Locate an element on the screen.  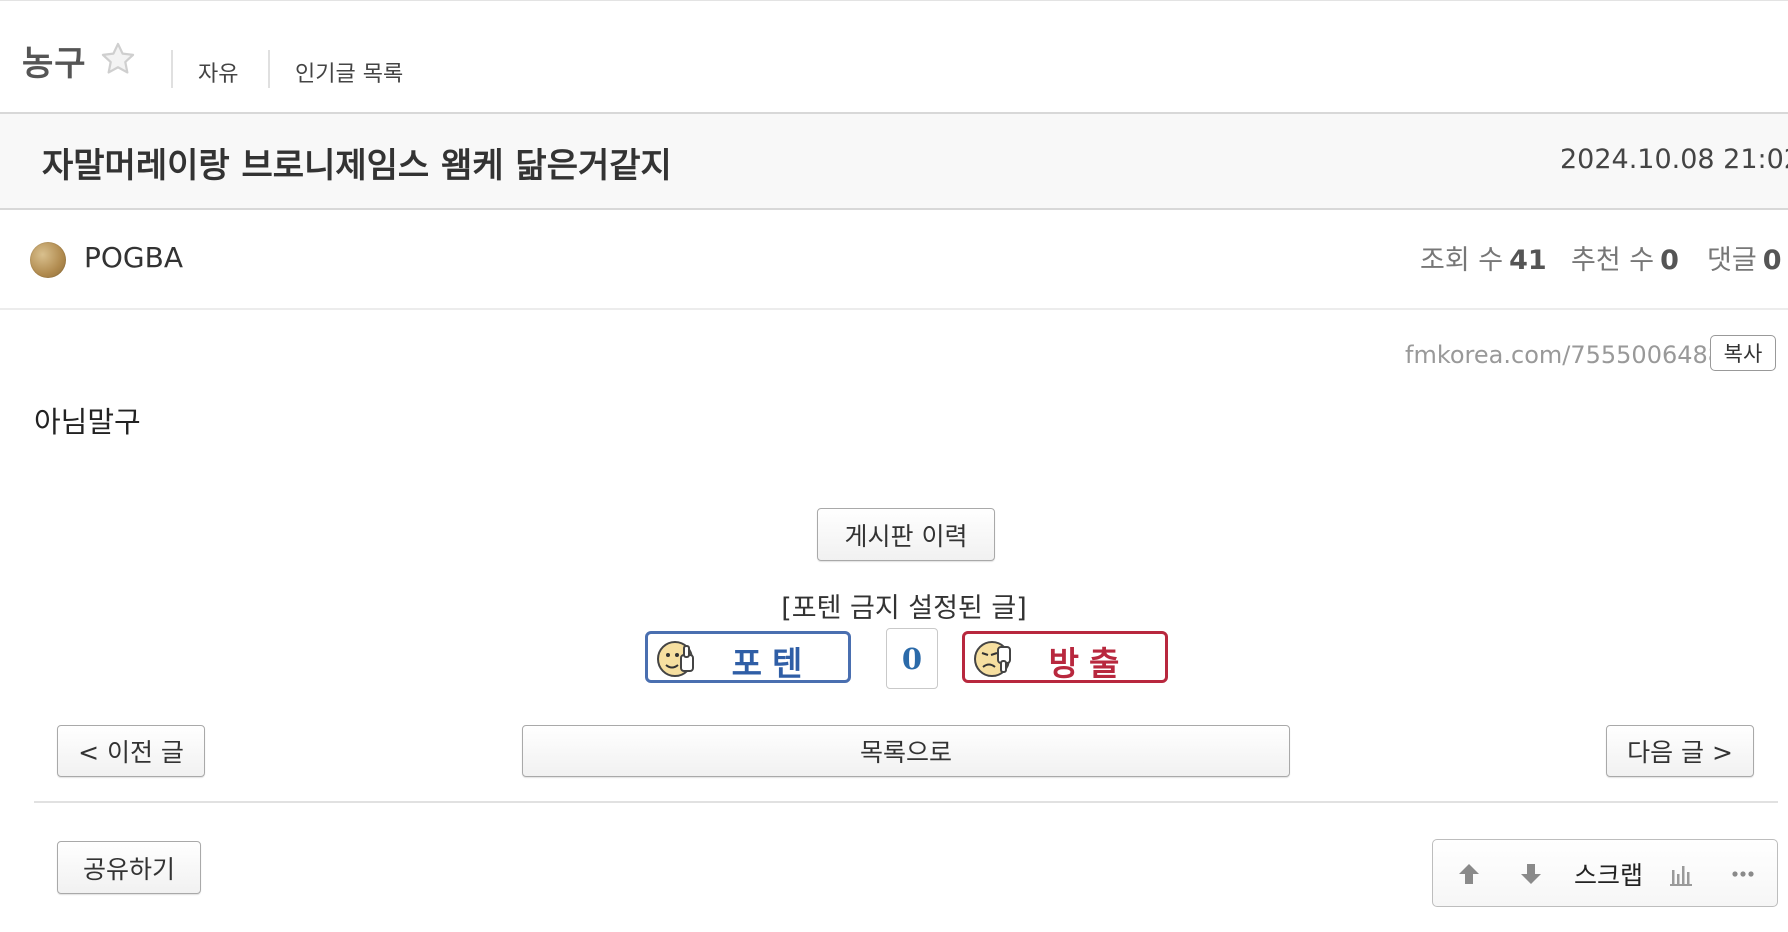
list-button: 목록으로 is located at coordinates (906, 751).